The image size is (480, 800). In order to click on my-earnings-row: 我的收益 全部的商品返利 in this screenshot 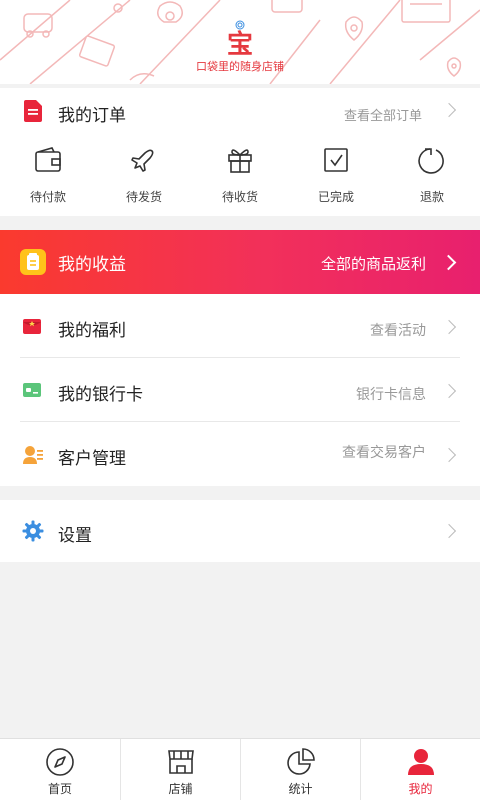, I will do `click(240, 262)`.